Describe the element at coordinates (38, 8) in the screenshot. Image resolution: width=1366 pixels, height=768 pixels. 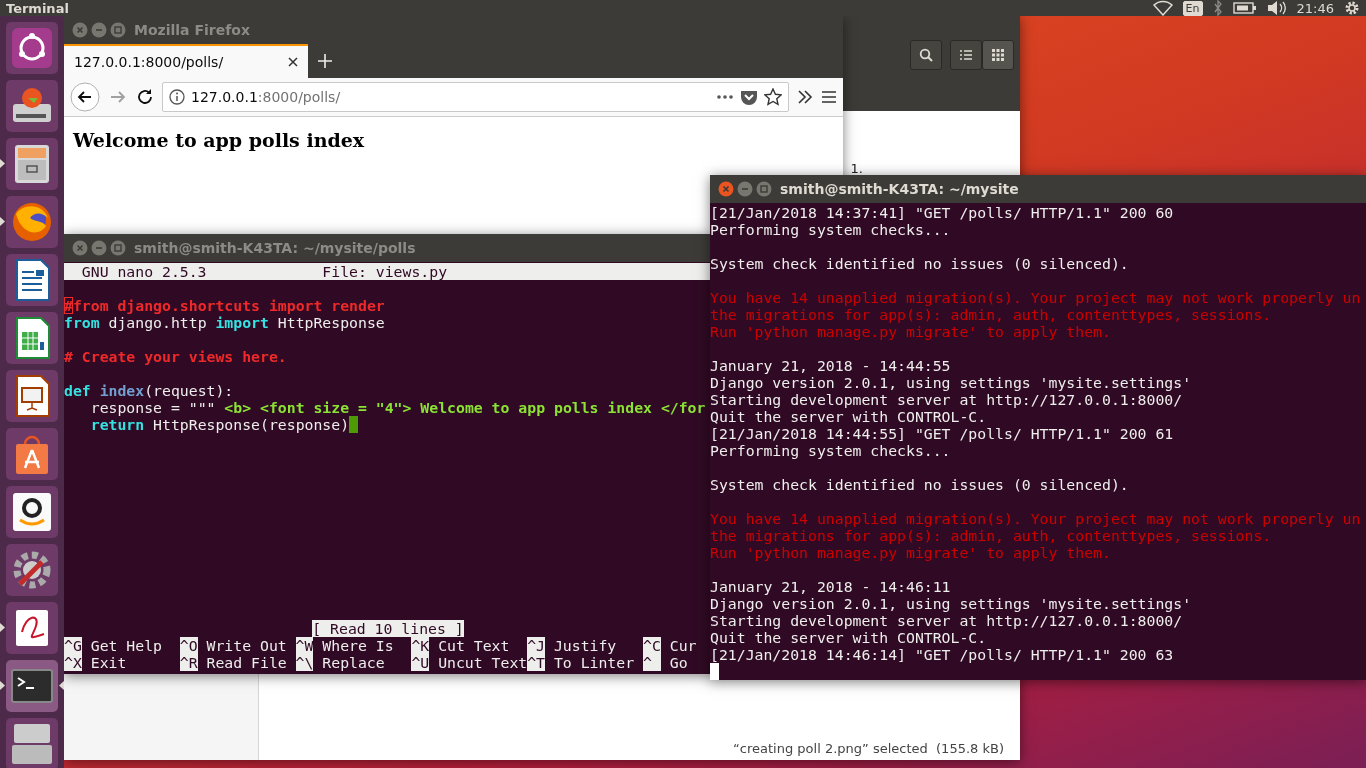
I see `app-title: Terminal` at that location.